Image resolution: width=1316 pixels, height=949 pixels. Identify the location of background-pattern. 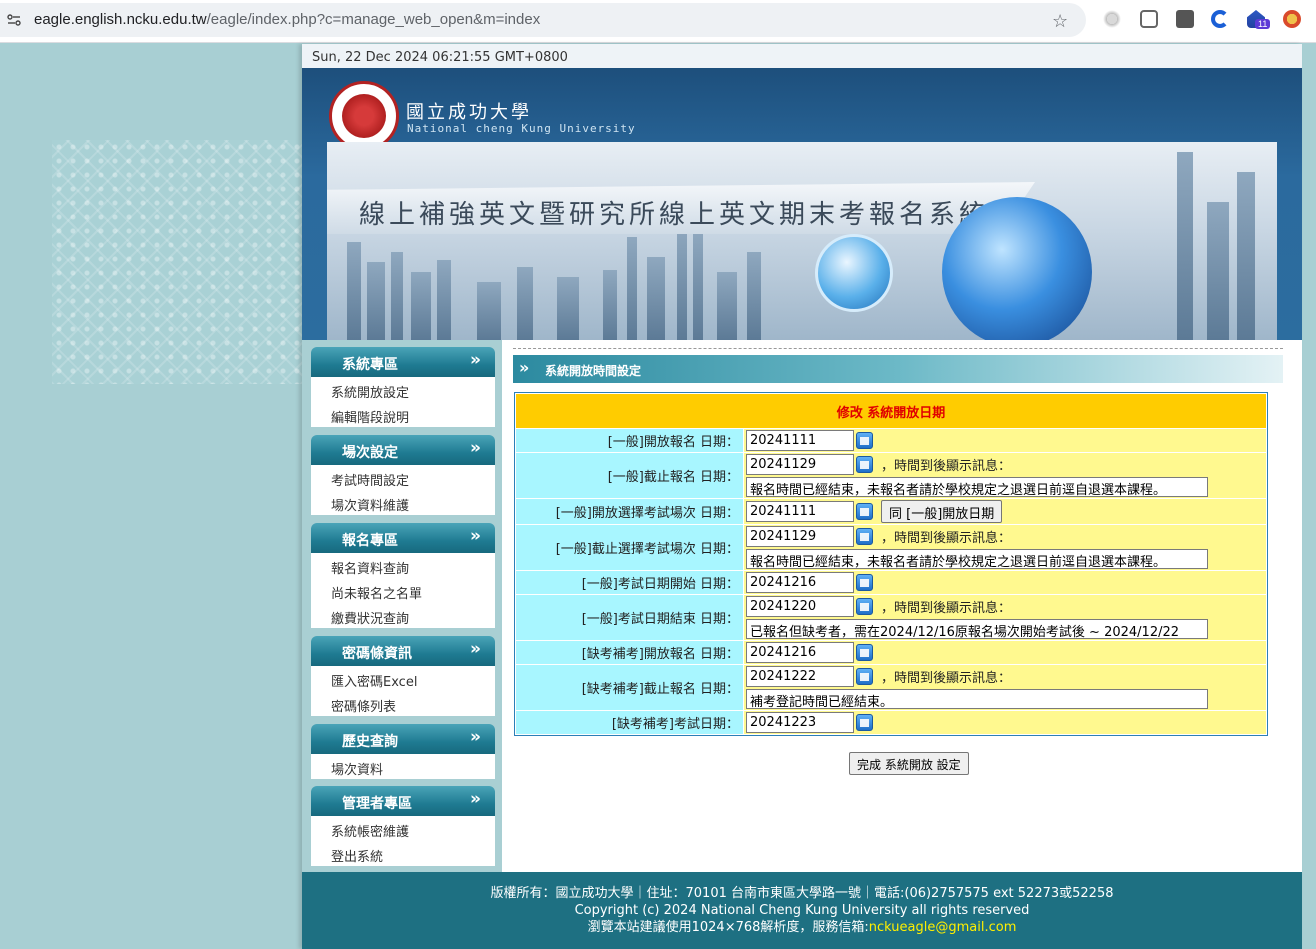
(177, 262).